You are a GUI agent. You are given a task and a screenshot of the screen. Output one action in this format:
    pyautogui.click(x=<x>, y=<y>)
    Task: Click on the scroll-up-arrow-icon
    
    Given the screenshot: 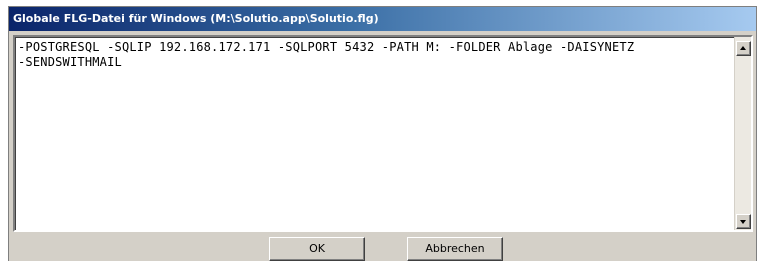 What is the action you would take?
    pyautogui.click(x=743, y=48)
    